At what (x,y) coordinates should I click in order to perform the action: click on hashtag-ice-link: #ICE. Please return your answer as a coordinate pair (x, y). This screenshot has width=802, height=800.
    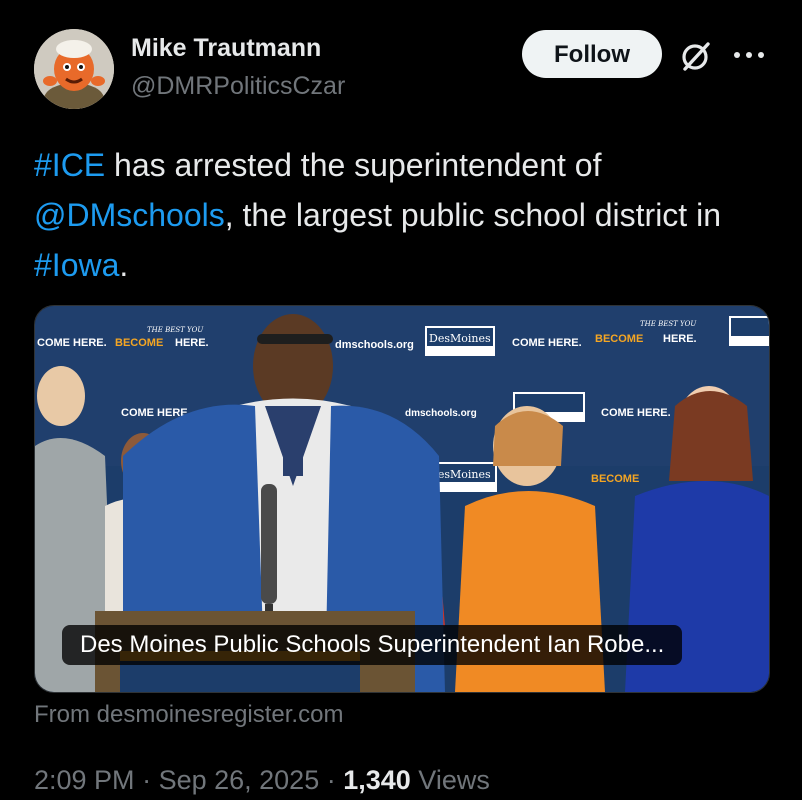
    Looking at the image, I should click on (69, 165).